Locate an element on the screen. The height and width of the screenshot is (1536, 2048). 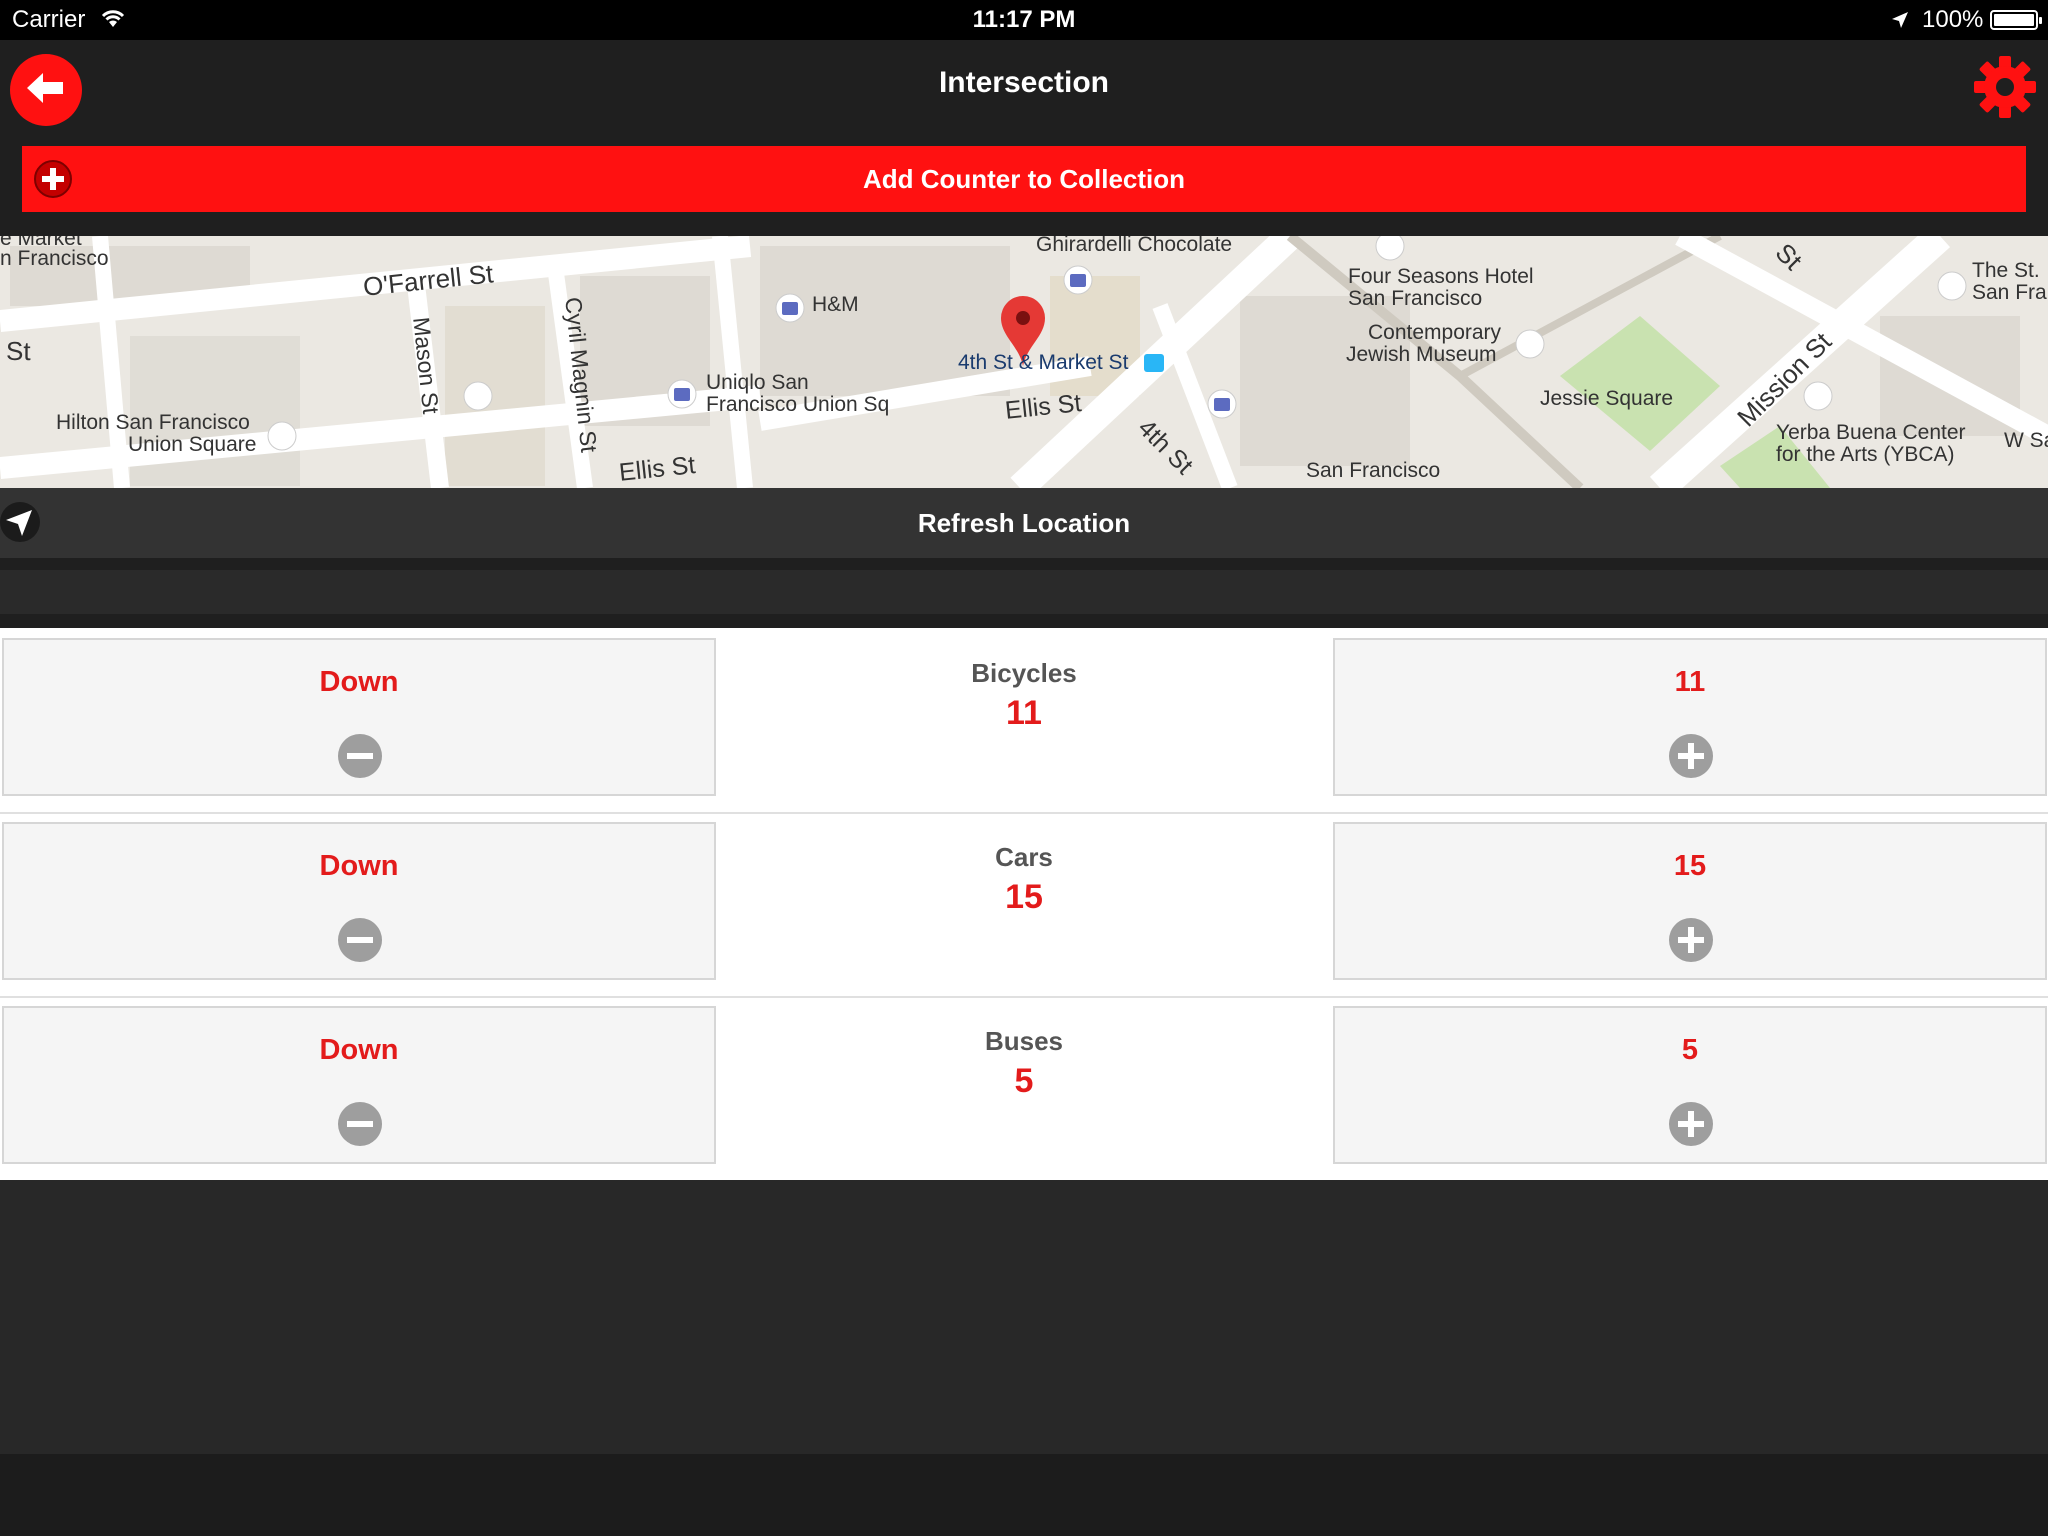
add-counter-label: Add Counter to Collection is located at coordinates (1024, 179).